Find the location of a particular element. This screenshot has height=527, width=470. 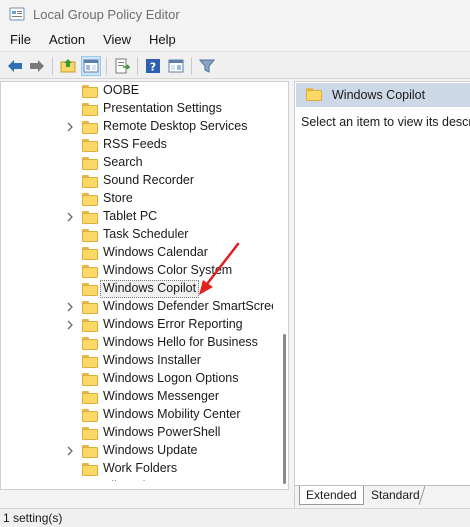

tab-standard: Standard is located at coordinates (395, 495).